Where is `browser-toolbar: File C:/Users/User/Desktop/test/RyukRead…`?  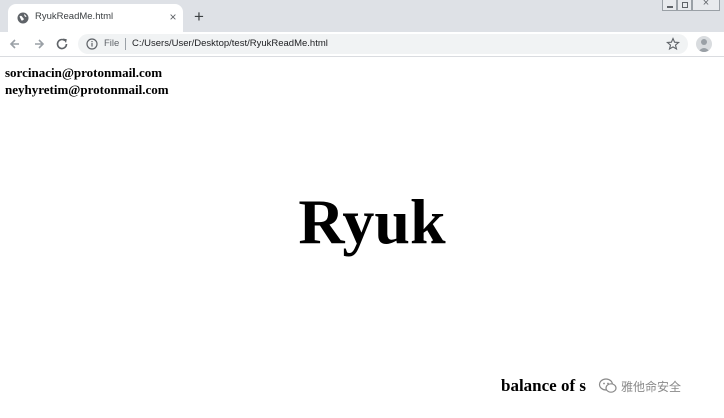
browser-toolbar: File C:/Users/User/Desktop/test/RyukRead… is located at coordinates (362, 44).